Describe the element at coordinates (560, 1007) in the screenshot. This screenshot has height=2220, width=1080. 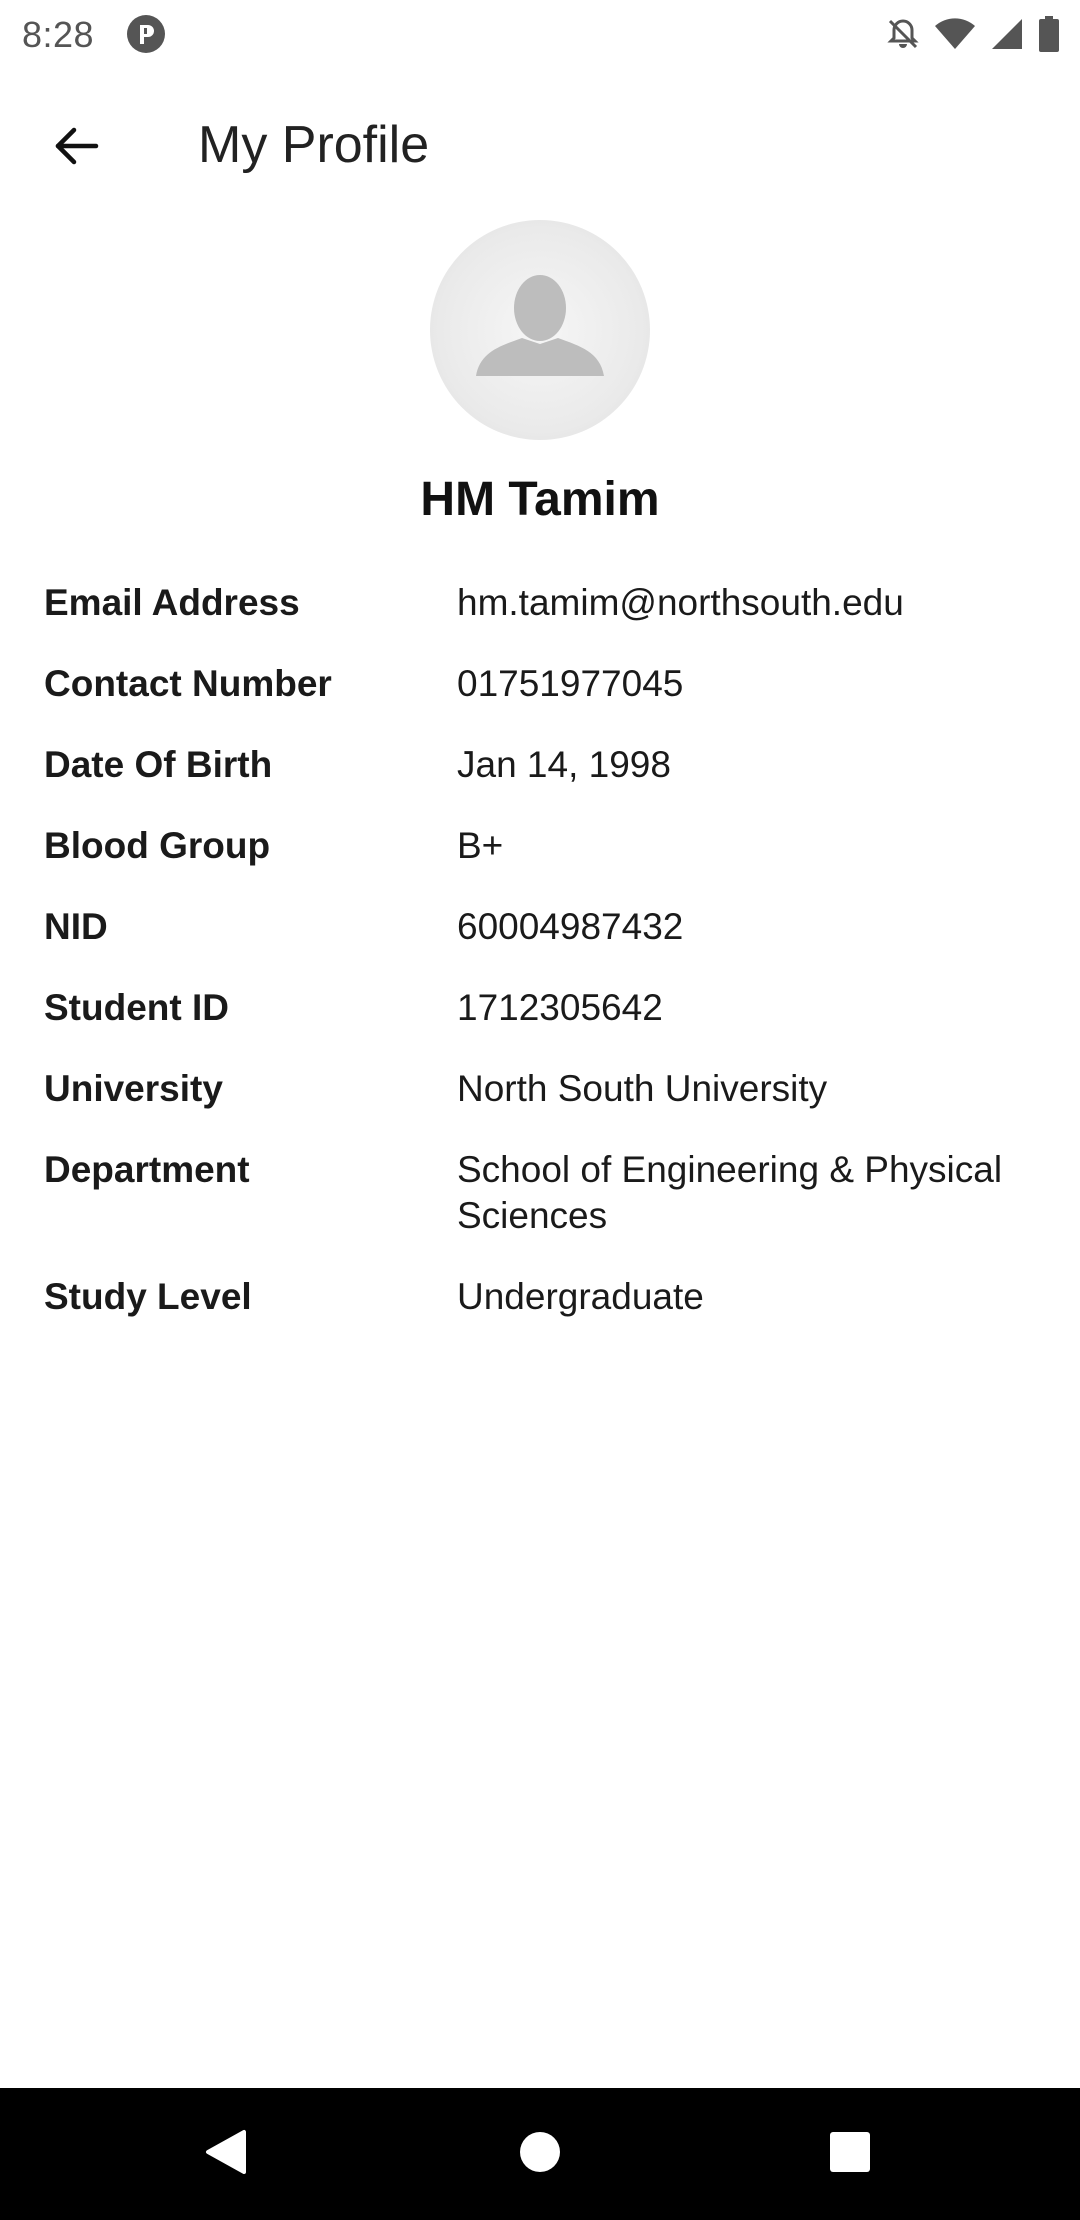
I see `info-value: 1712305642` at that location.